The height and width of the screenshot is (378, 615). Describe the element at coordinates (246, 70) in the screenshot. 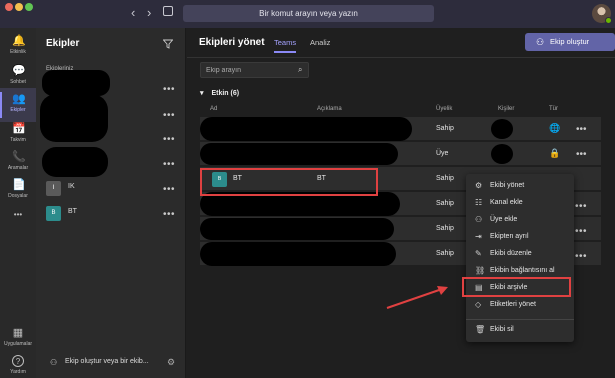

I see `team-search-input` at that location.